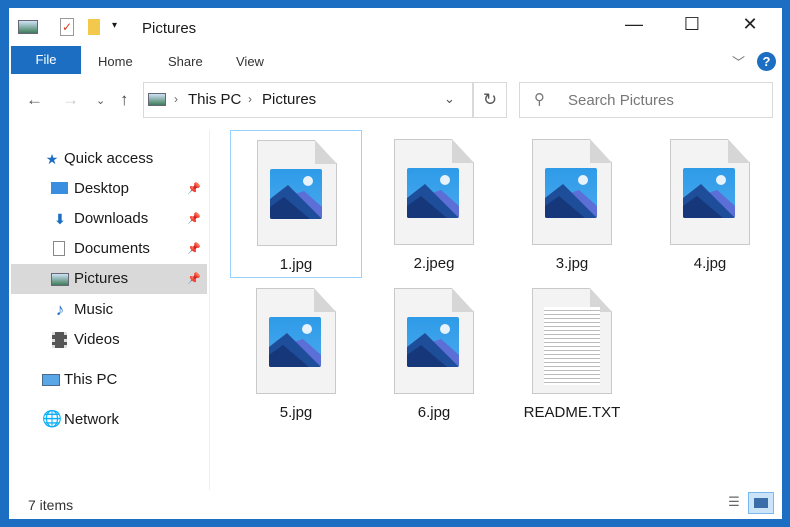 The height and width of the screenshot is (527, 790). What do you see at coordinates (214, 99) in the screenshot?
I see `breadcrumb-this-pc: This PC` at bounding box center [214, 99].